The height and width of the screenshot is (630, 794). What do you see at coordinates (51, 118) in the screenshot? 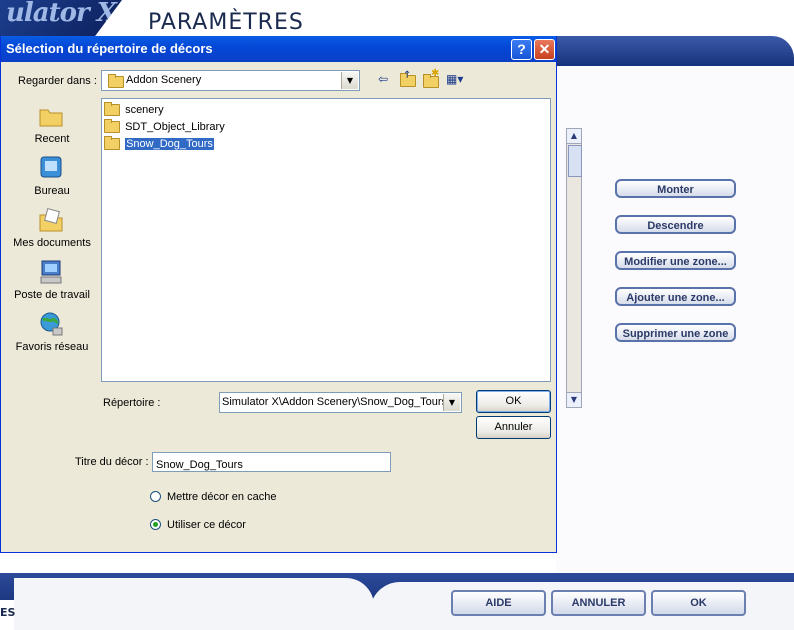
I see `recent-folder-icon` at bounding box center [51, 118].